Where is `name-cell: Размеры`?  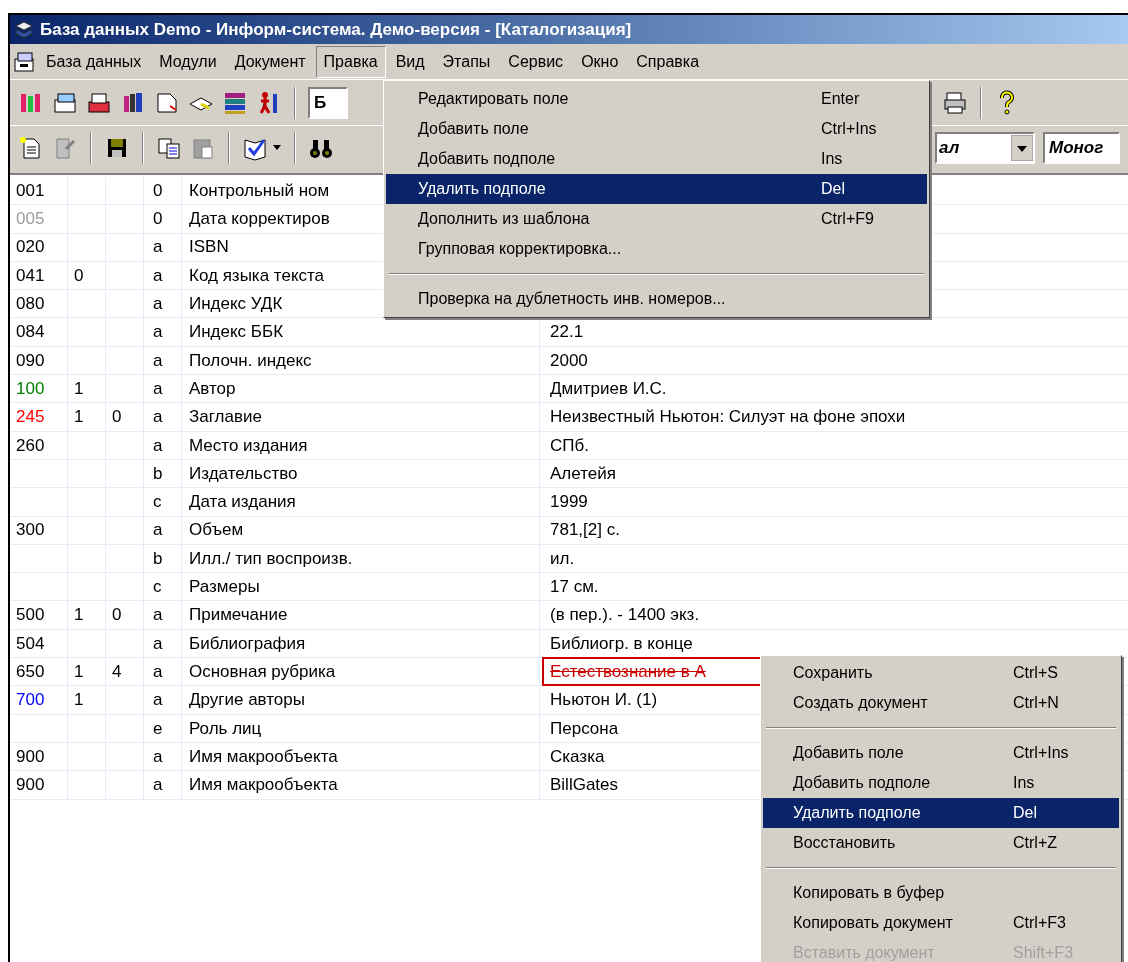
name-cell: Размеры is located at coordinates (361, 587).